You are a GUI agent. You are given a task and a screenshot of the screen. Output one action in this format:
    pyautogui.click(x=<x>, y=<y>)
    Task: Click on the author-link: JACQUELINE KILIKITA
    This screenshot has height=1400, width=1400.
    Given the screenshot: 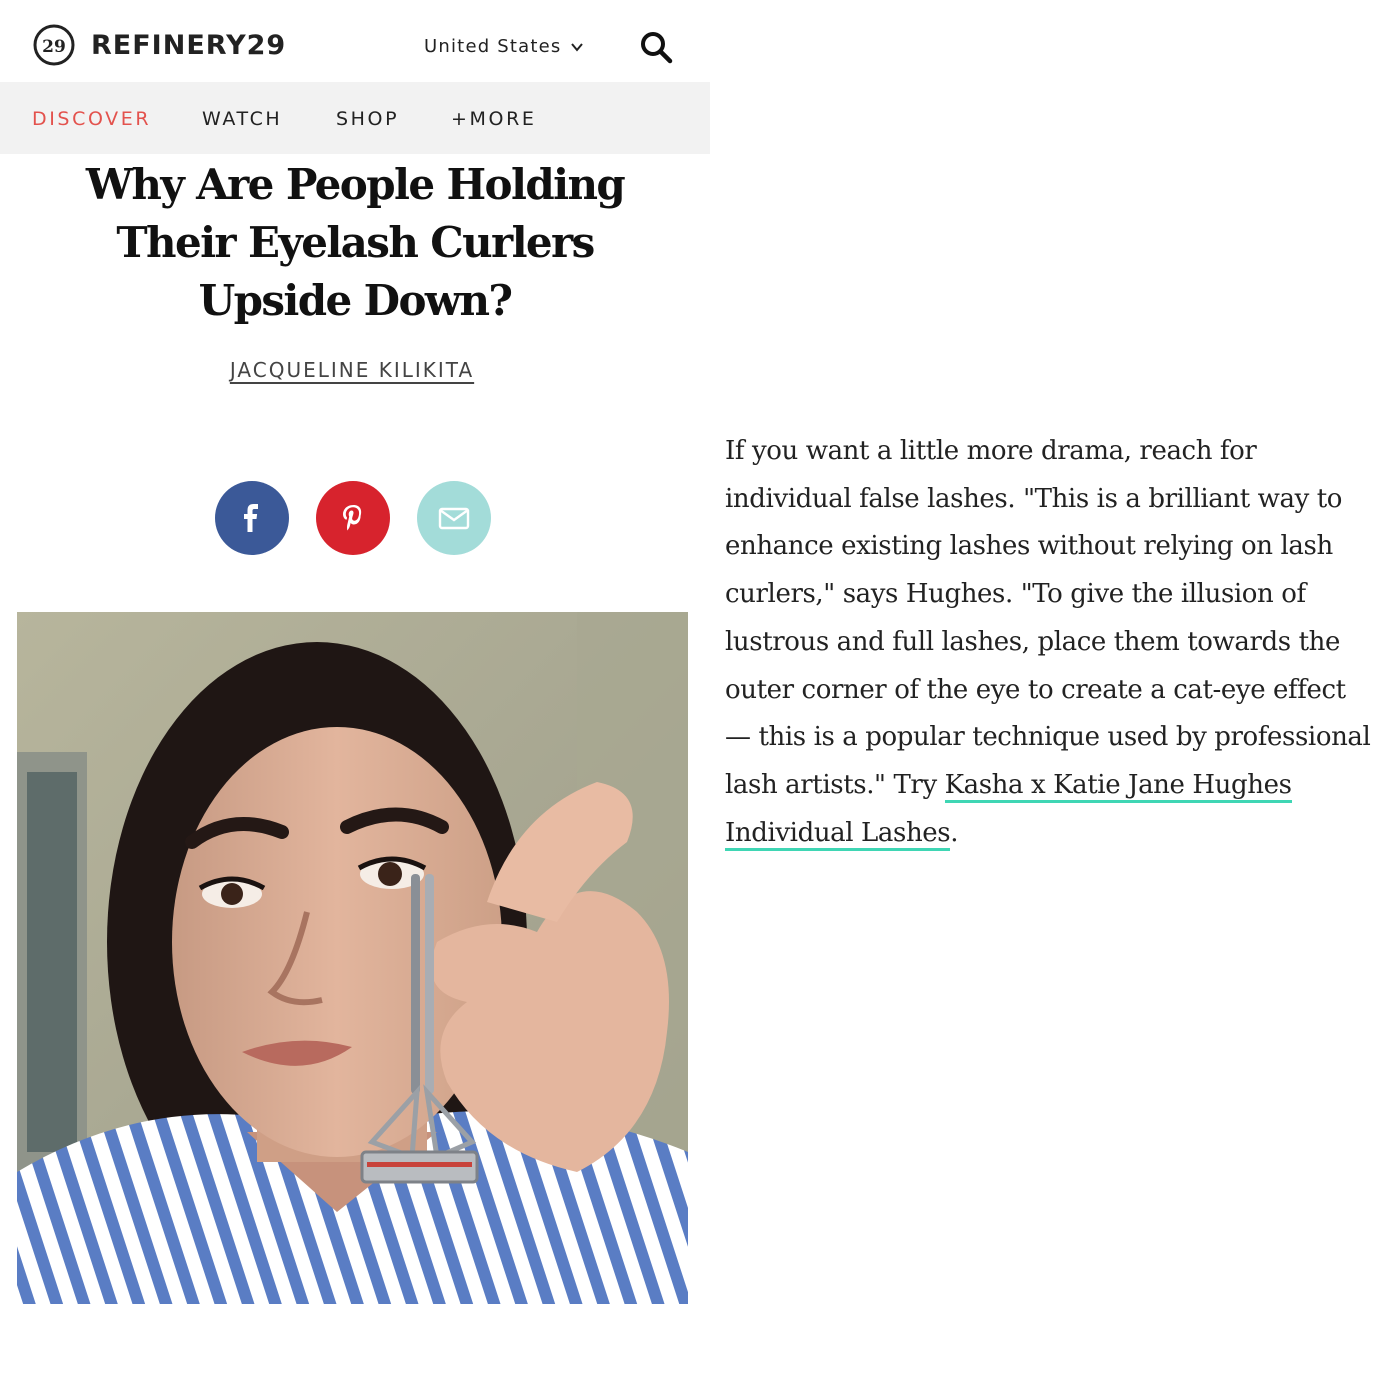 What is the action you would take?
    pyautogui.click(x=352, y=370)
    